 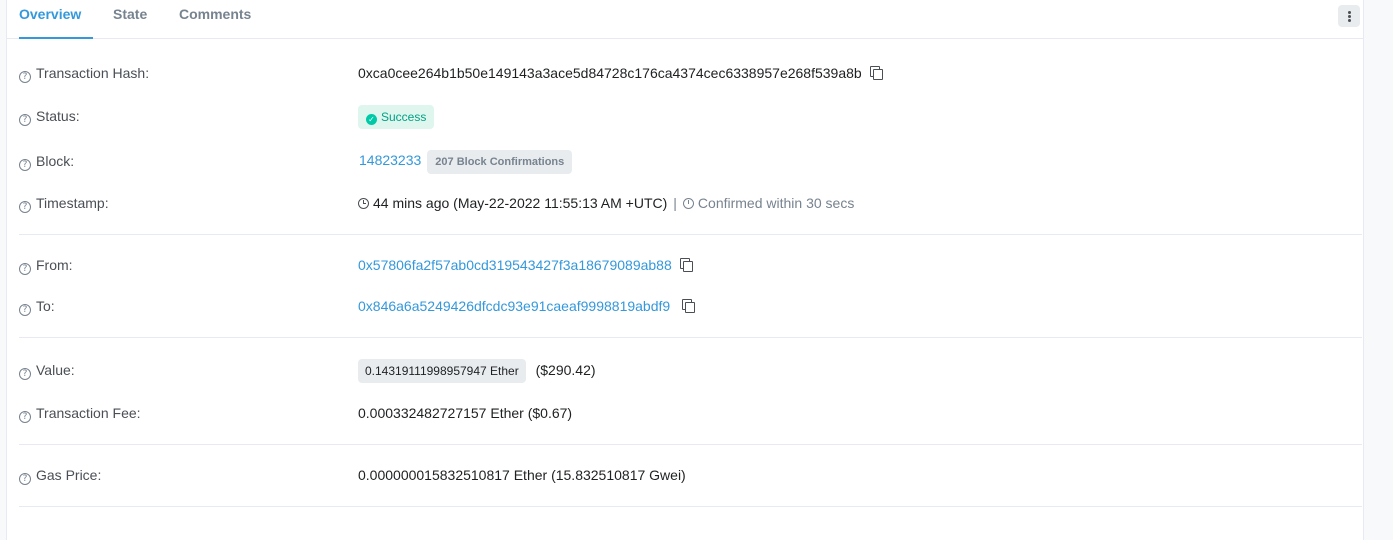 I want to click on block-number-link: 14823233, so click(x=390, y=160).